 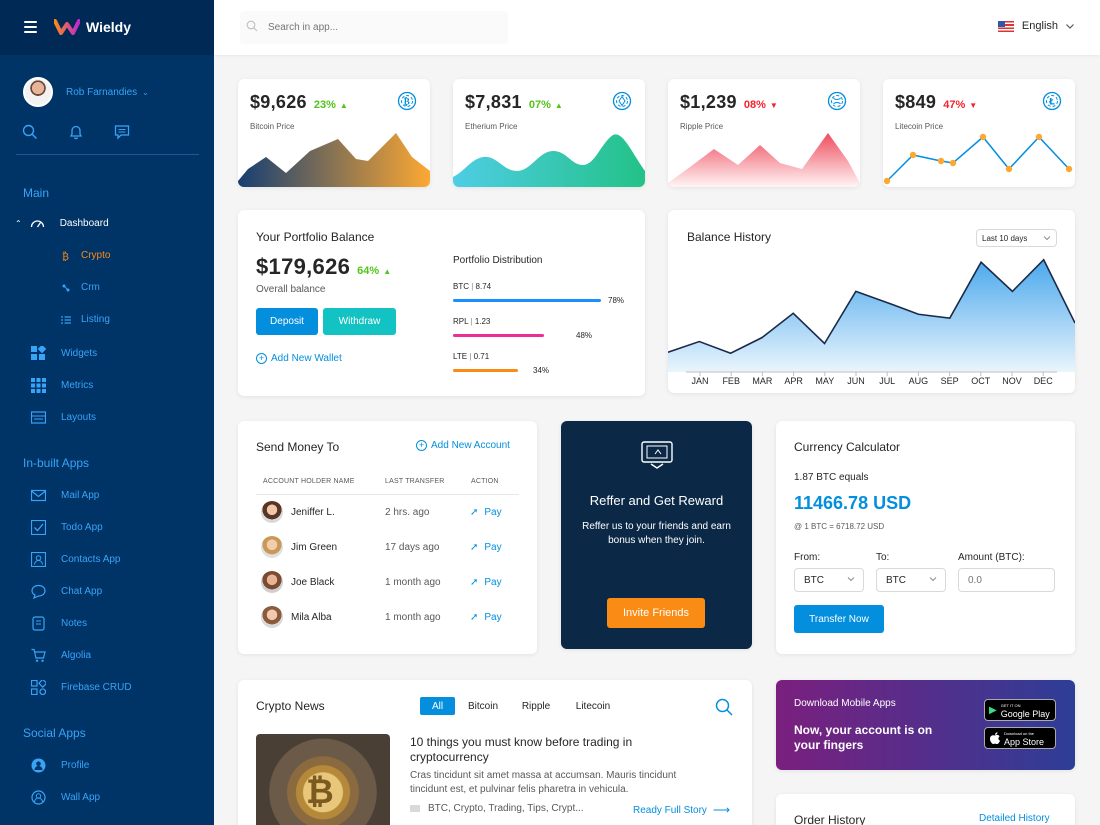 What do you see at coordinates (84, 223) in the screenshot?
I see `sidebar-item-label: Dashboard` at bounding box center [84, 223].